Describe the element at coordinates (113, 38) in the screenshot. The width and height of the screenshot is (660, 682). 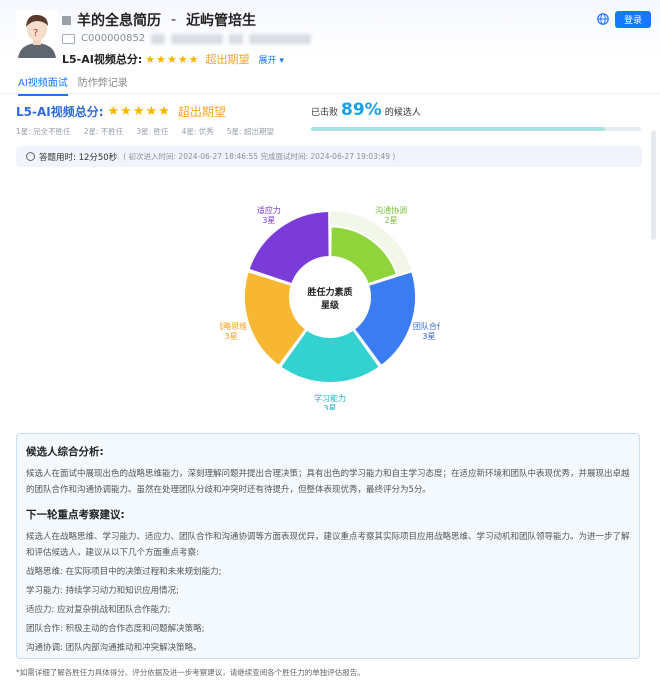
I see `candidate-id: C000000852` at that location.